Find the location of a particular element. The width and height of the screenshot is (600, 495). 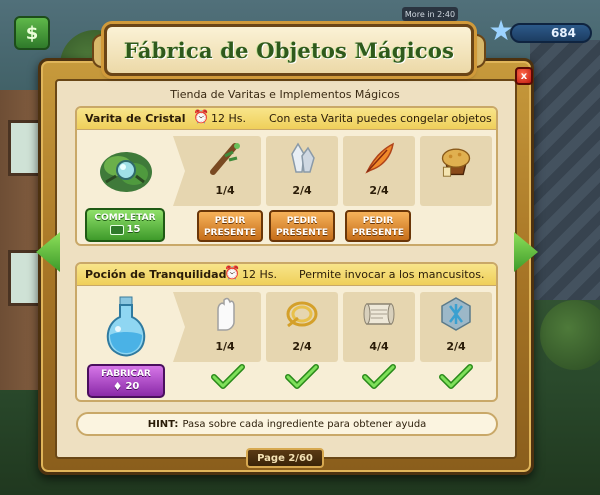

ingredient-count: 4/4 is located at coordinates (379, 346).